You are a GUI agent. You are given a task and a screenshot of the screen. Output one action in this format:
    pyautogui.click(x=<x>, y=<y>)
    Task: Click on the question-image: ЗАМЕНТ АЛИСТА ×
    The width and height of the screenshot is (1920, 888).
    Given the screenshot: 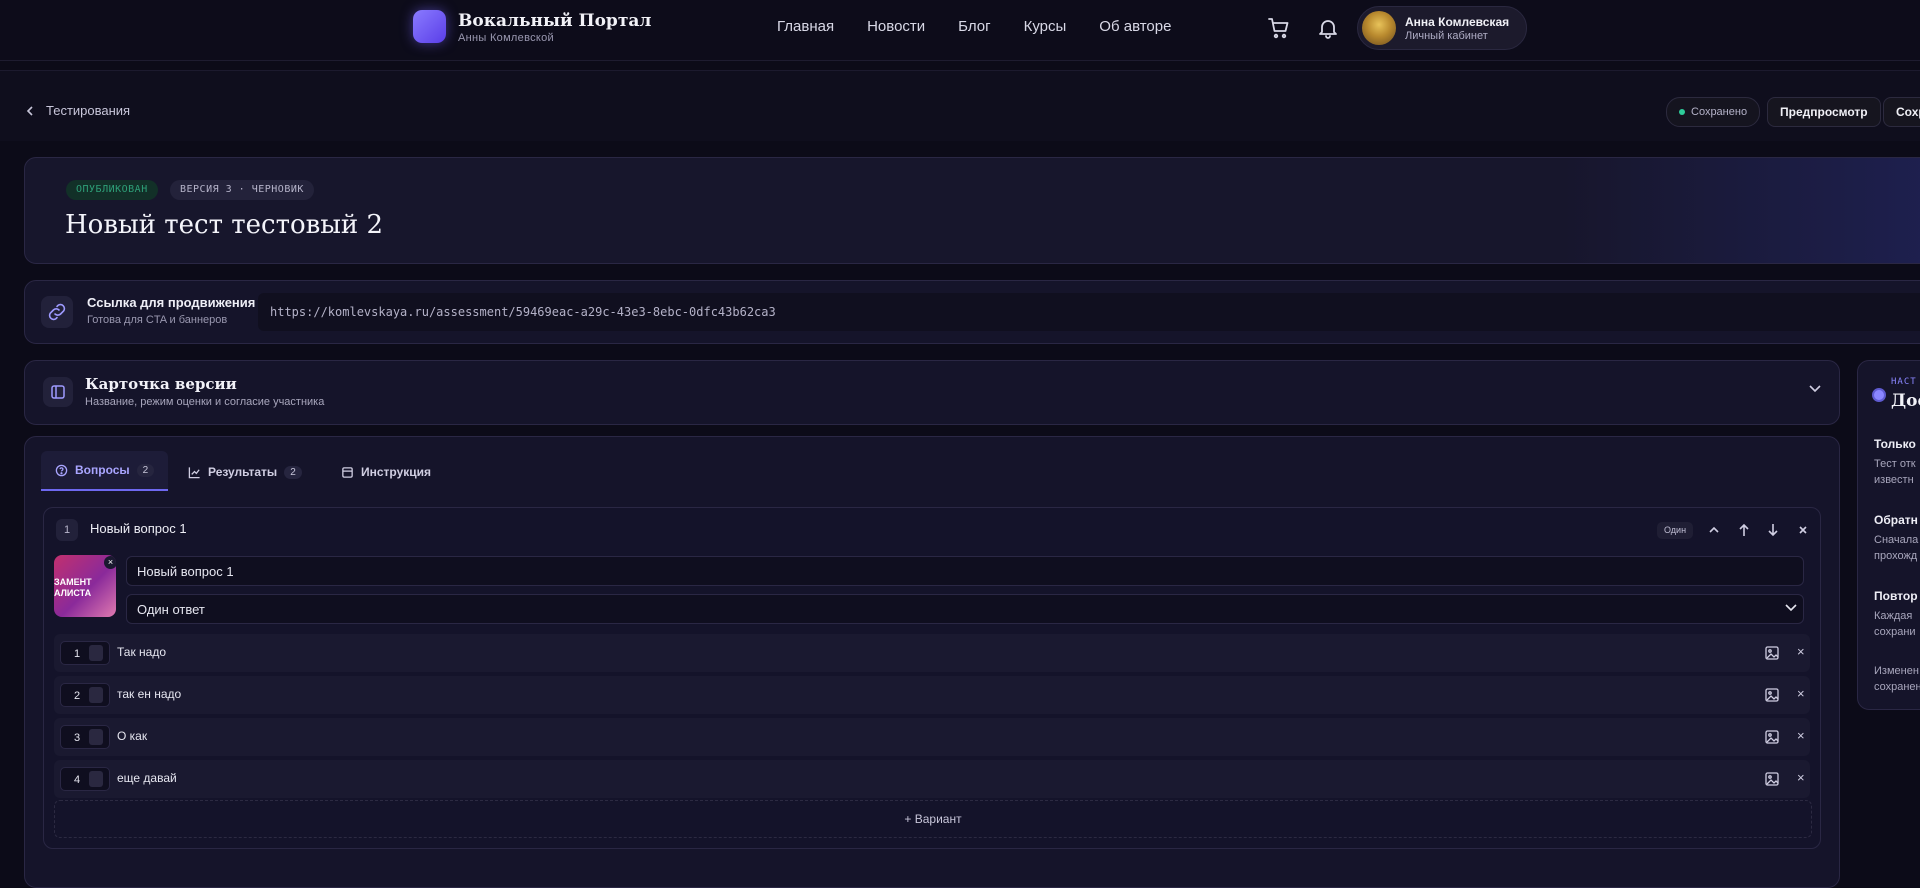 What is the action you would take?
    pyautogui.click(x=85, y=586)
    